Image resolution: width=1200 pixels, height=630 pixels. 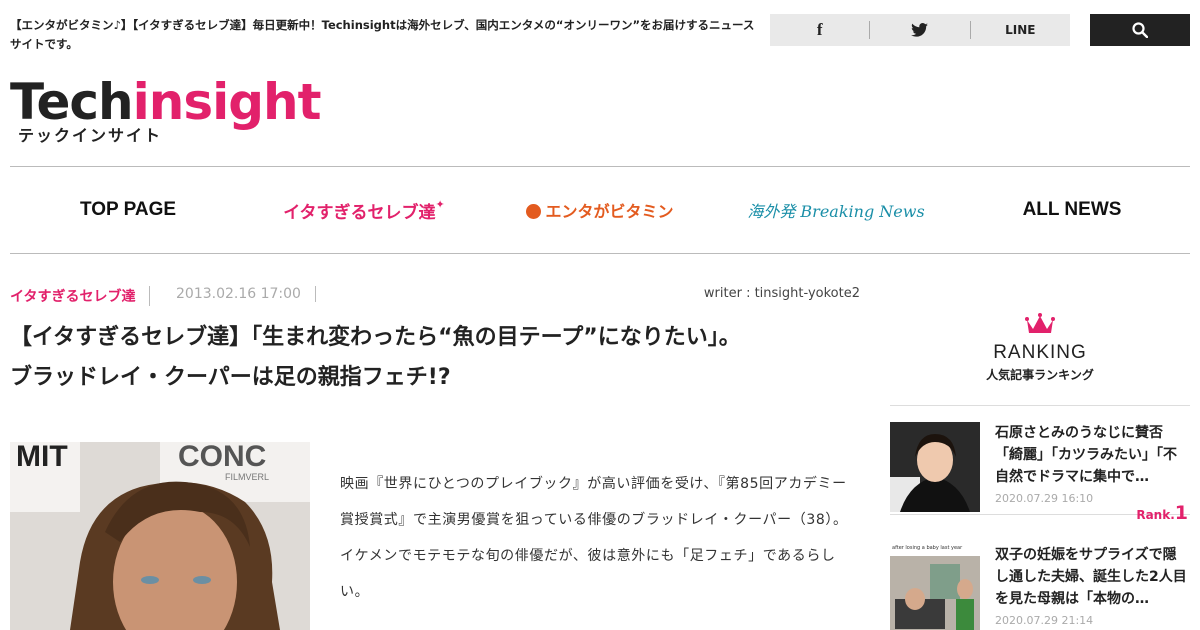 What do you see at coordinates (1040, 323) in the screenshot?
I see `crown-icon` at bounding box center [1040, 323].